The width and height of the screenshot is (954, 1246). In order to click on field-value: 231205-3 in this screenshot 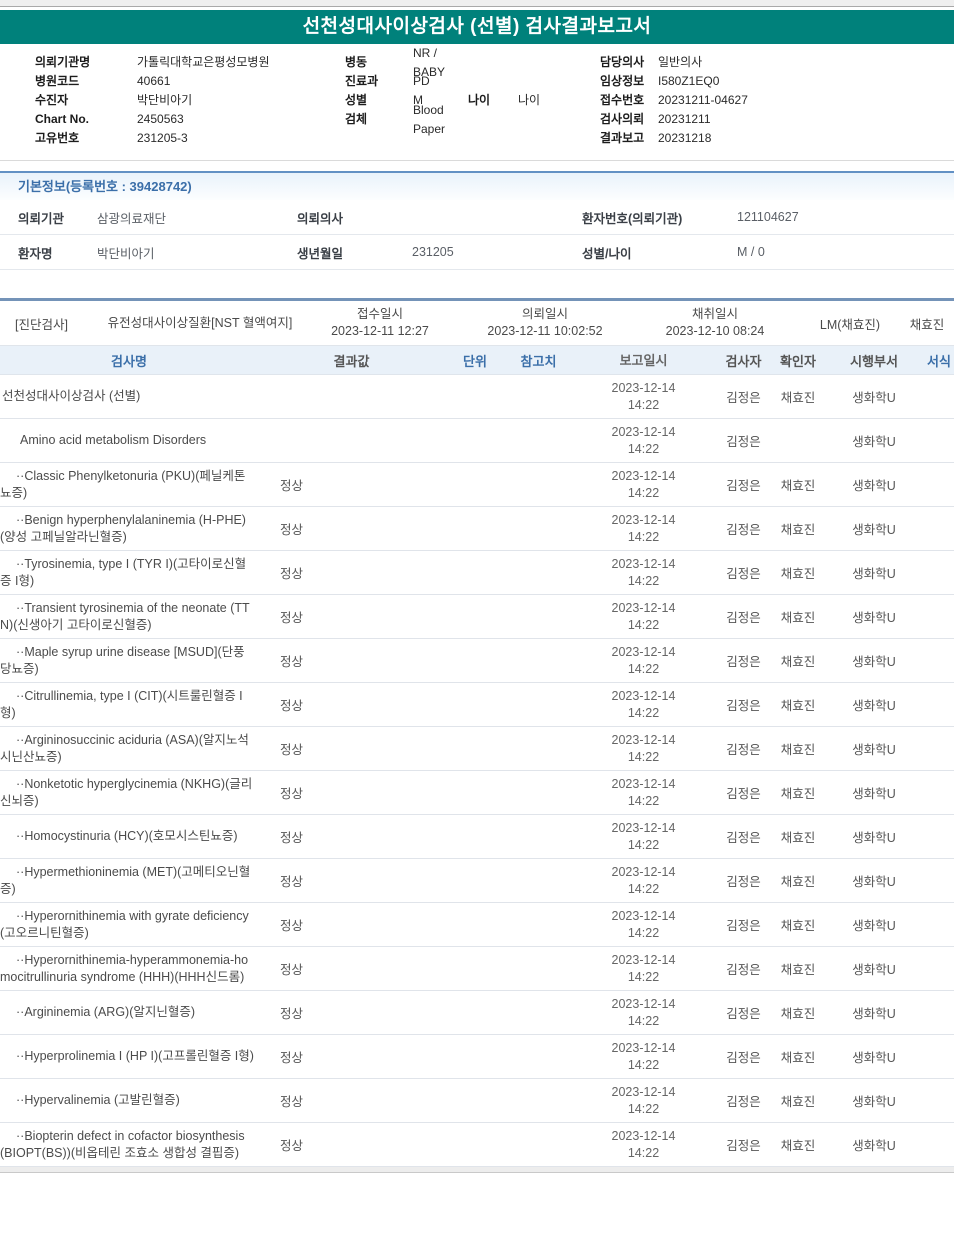, I will do `click(162, 138)`.